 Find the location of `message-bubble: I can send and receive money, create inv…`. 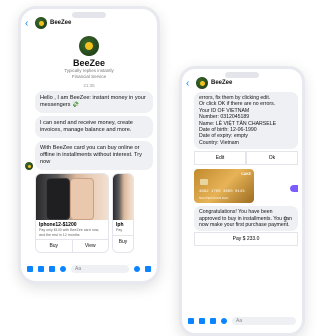

message-bubble: I can send and receive money, create inv… is located at coordinates (94, 127).